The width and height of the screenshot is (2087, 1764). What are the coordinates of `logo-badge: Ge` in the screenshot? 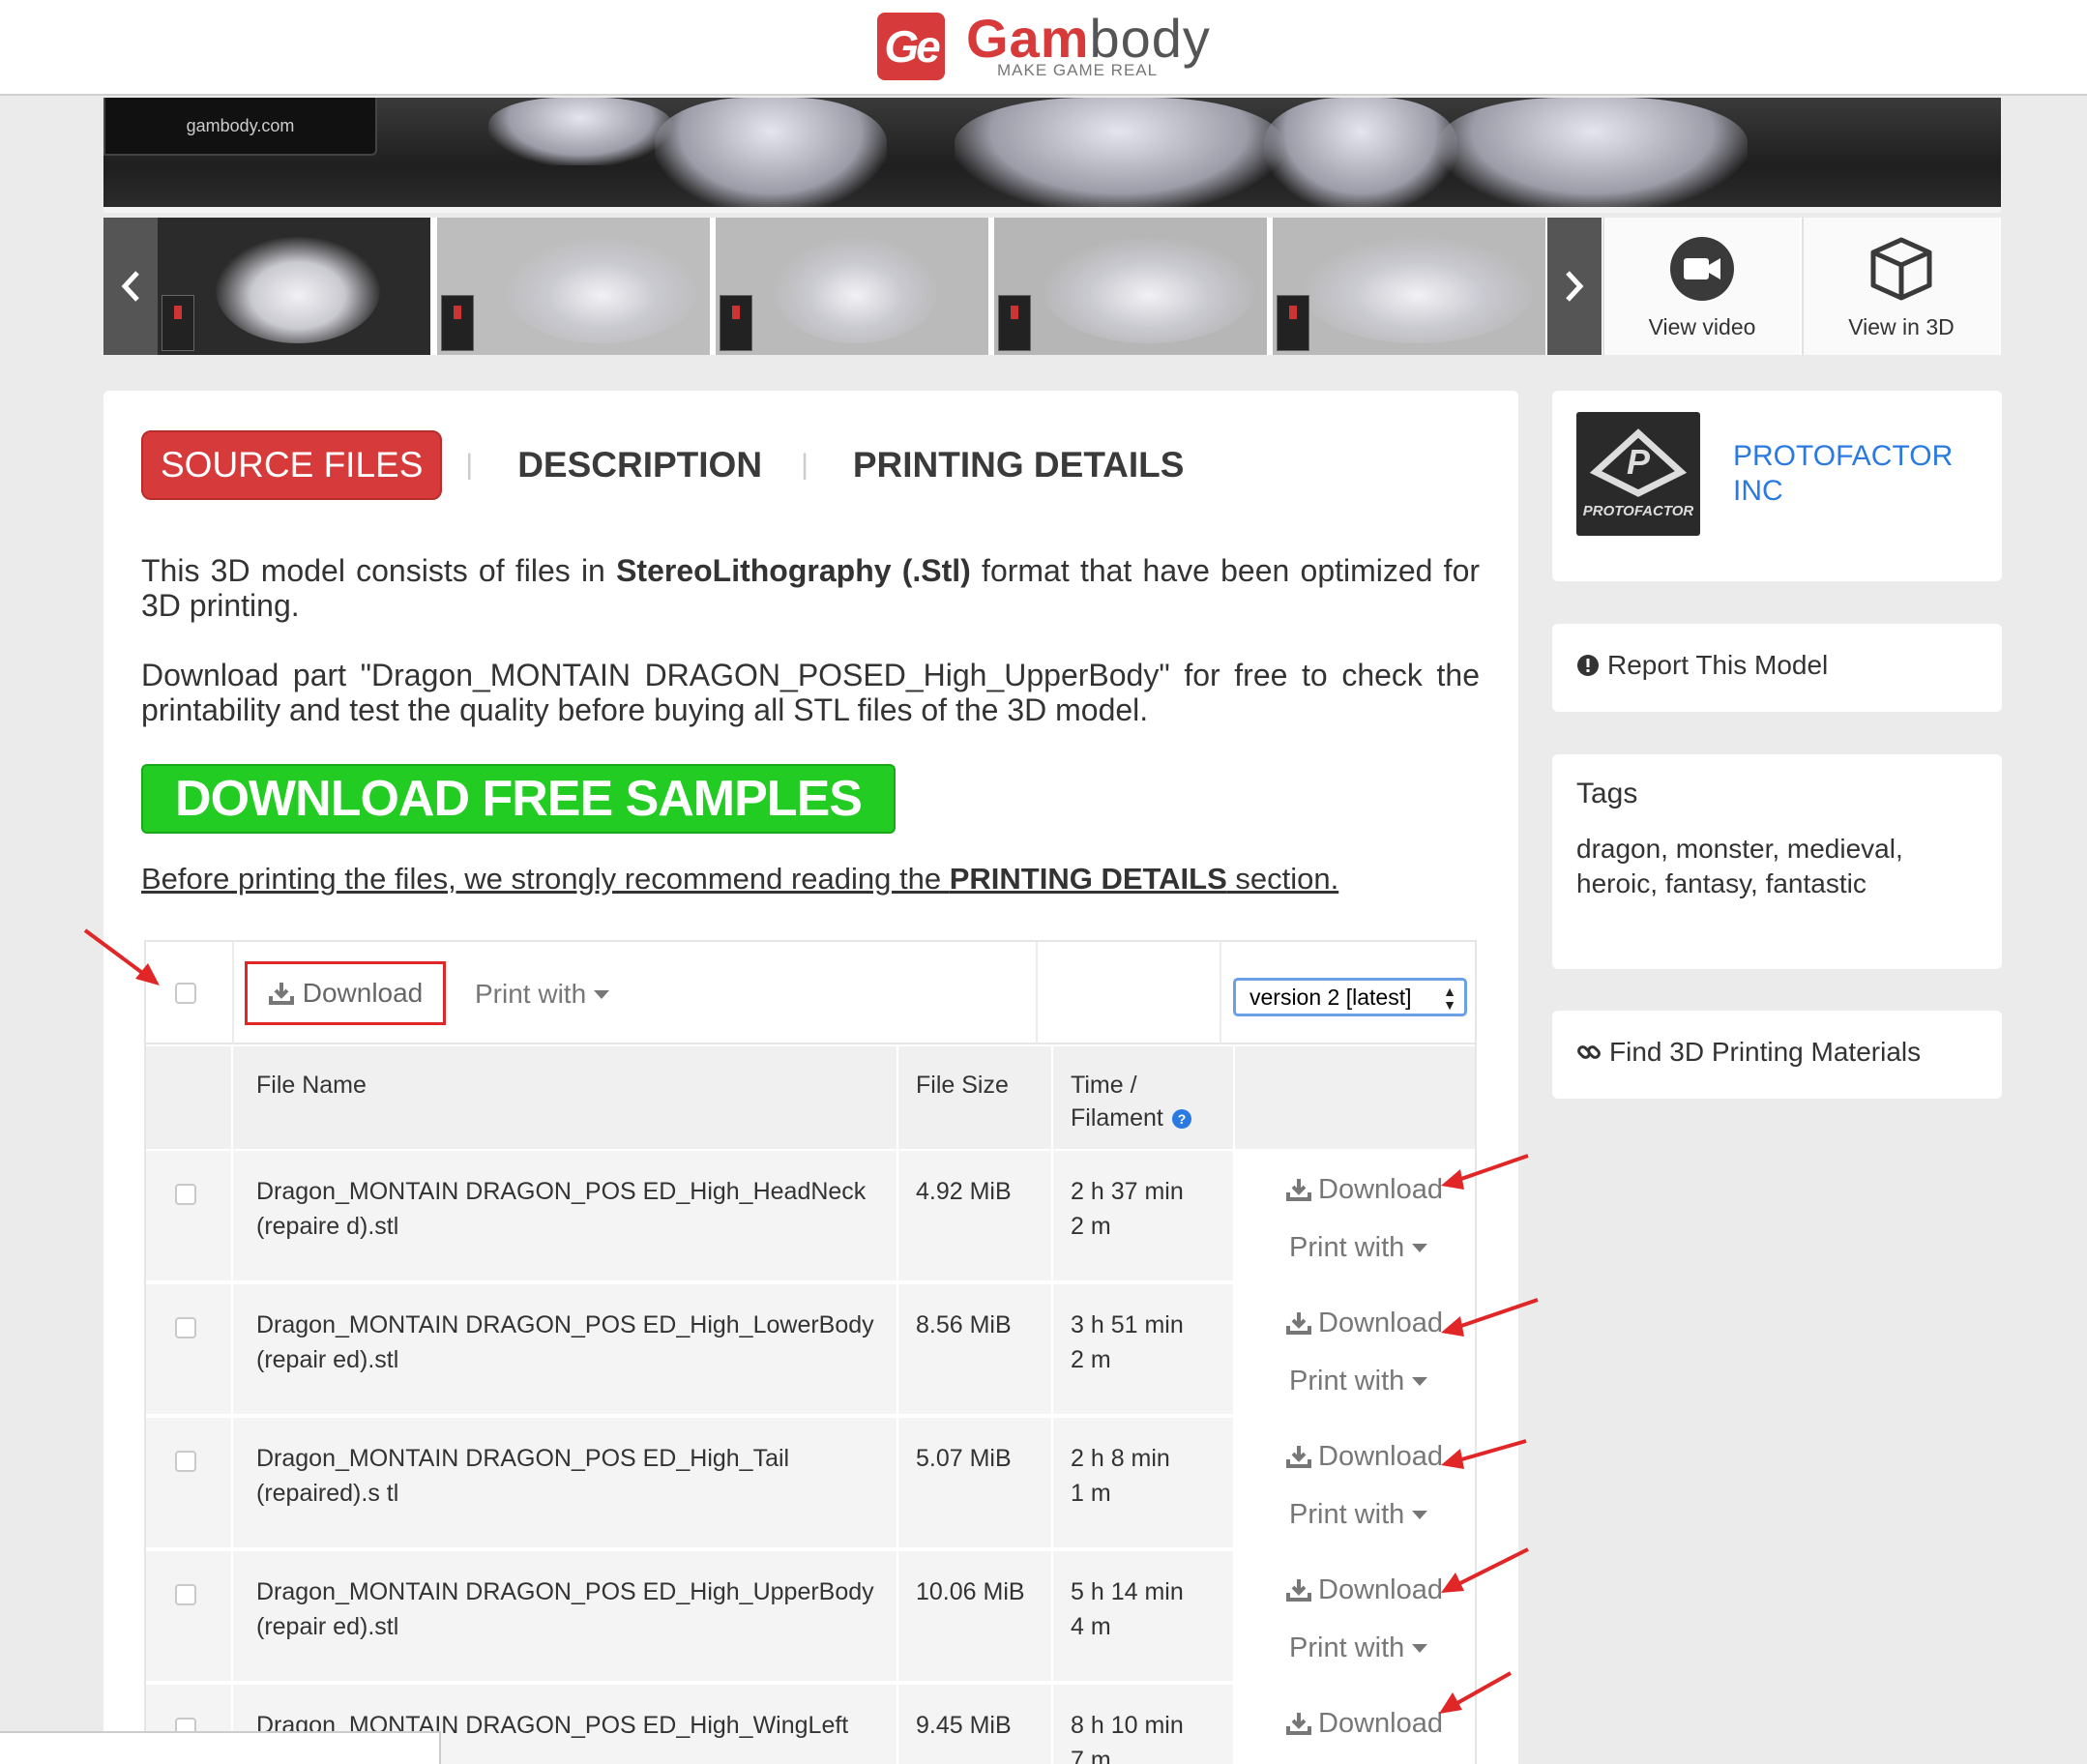 It's located at (911, 46).